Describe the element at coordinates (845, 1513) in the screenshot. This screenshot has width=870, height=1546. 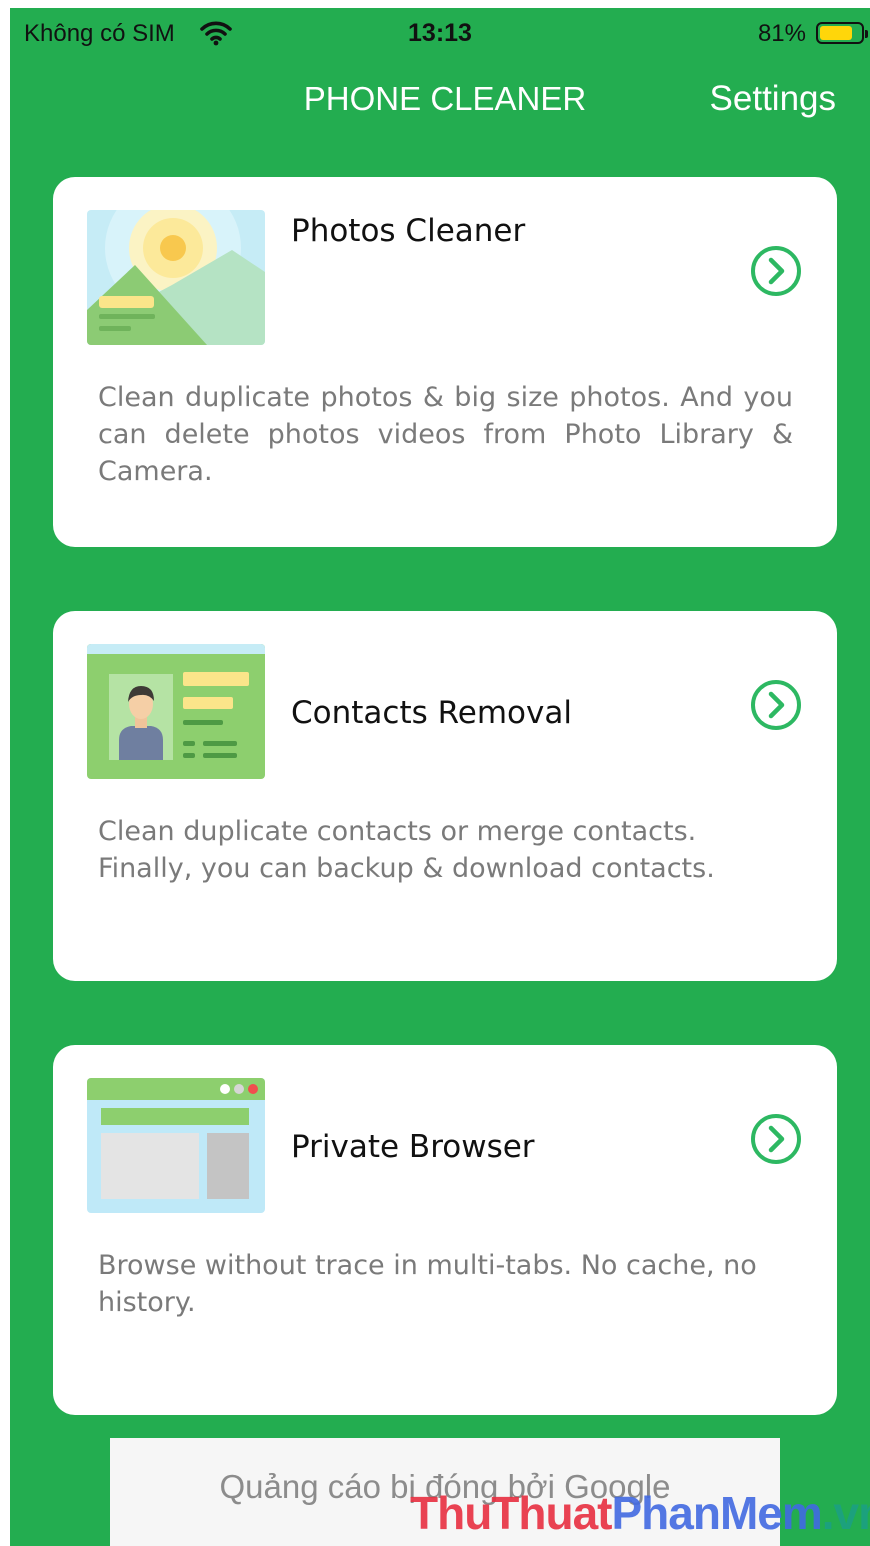
I see `watermark-part-3: .vn` at that location.